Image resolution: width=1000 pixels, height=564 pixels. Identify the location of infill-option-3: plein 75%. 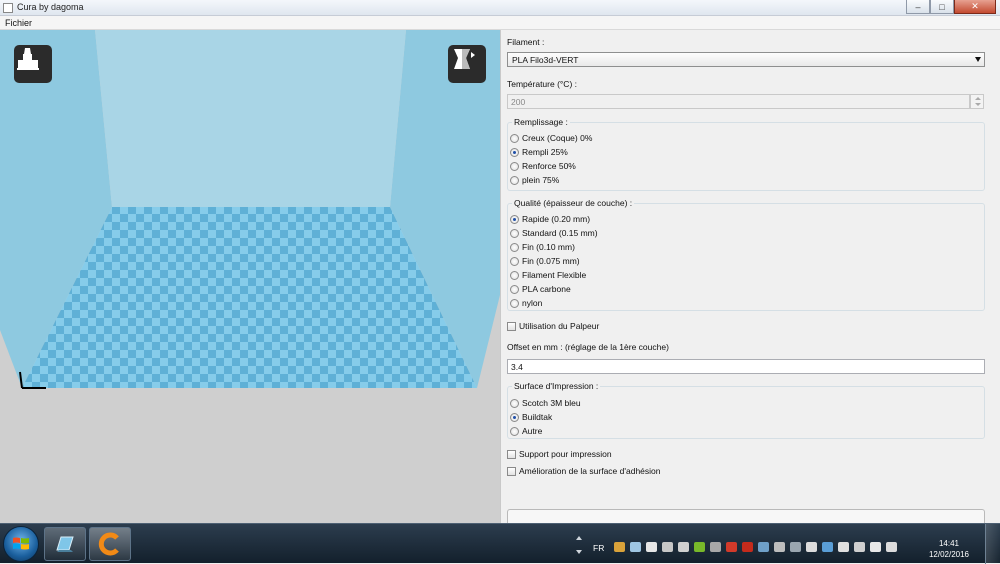
(534, 180).